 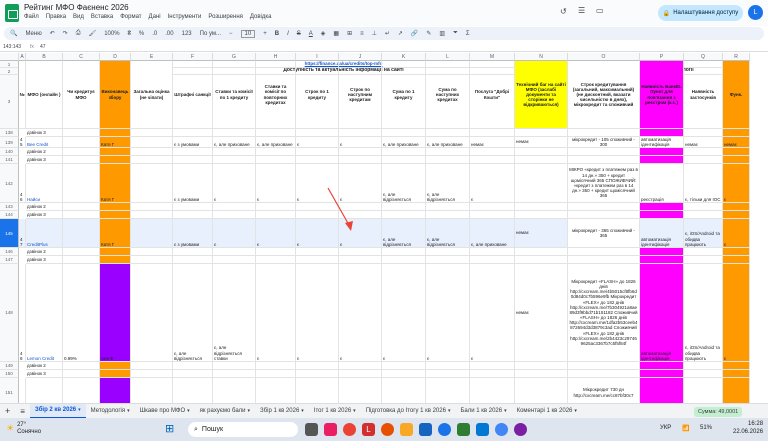 What do you see at coordinates (604, 57) in the screenshot?
I see `column-header: O` at bounding box center [604, 57].